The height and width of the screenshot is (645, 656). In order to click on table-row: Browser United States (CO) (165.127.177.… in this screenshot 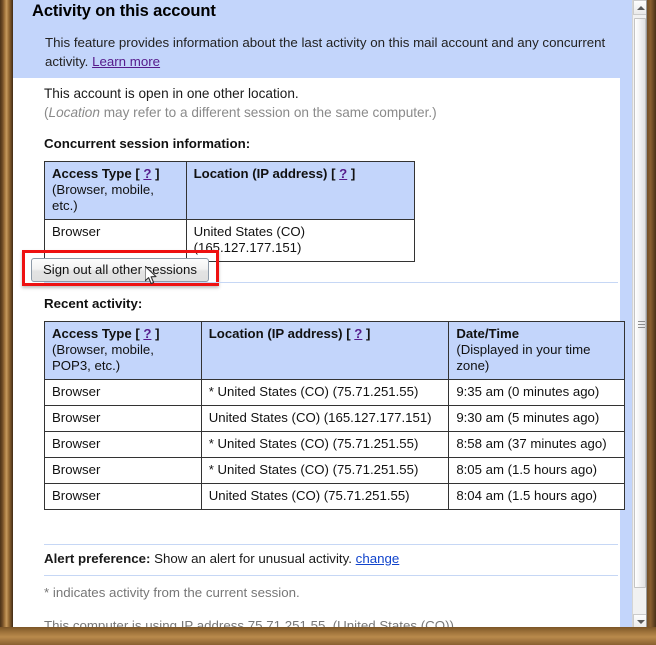, I will do `click(334, 418)`.